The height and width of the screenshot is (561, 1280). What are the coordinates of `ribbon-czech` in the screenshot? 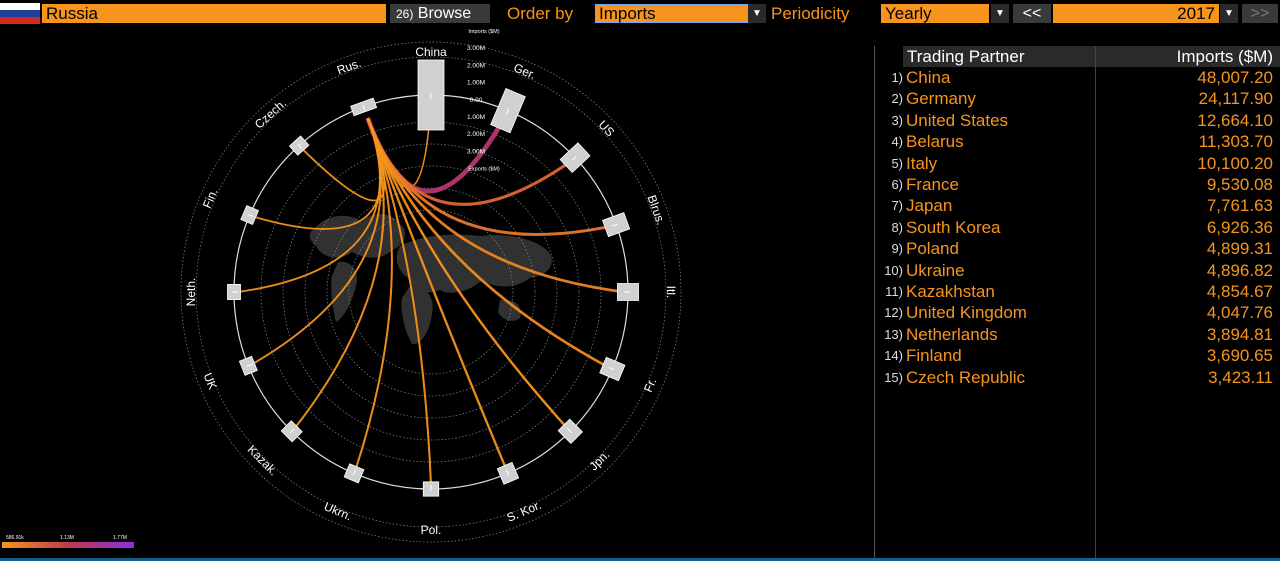 It's located at (343, 159).